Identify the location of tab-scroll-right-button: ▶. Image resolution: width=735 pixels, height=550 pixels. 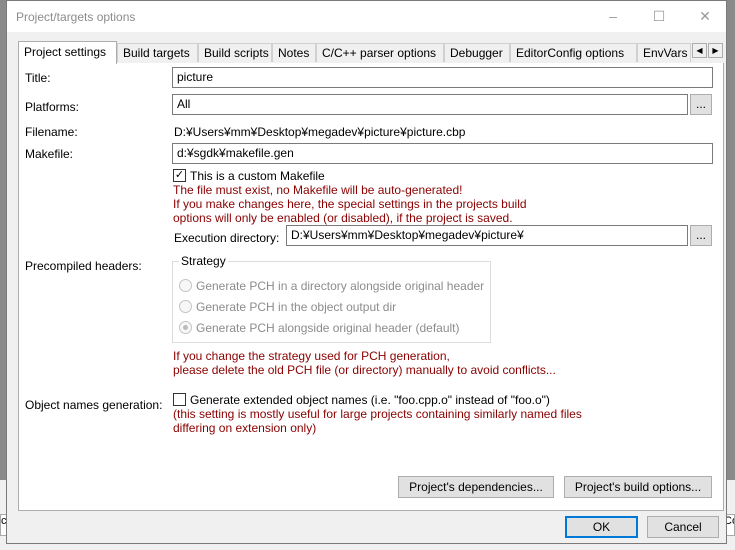
(715, 50).